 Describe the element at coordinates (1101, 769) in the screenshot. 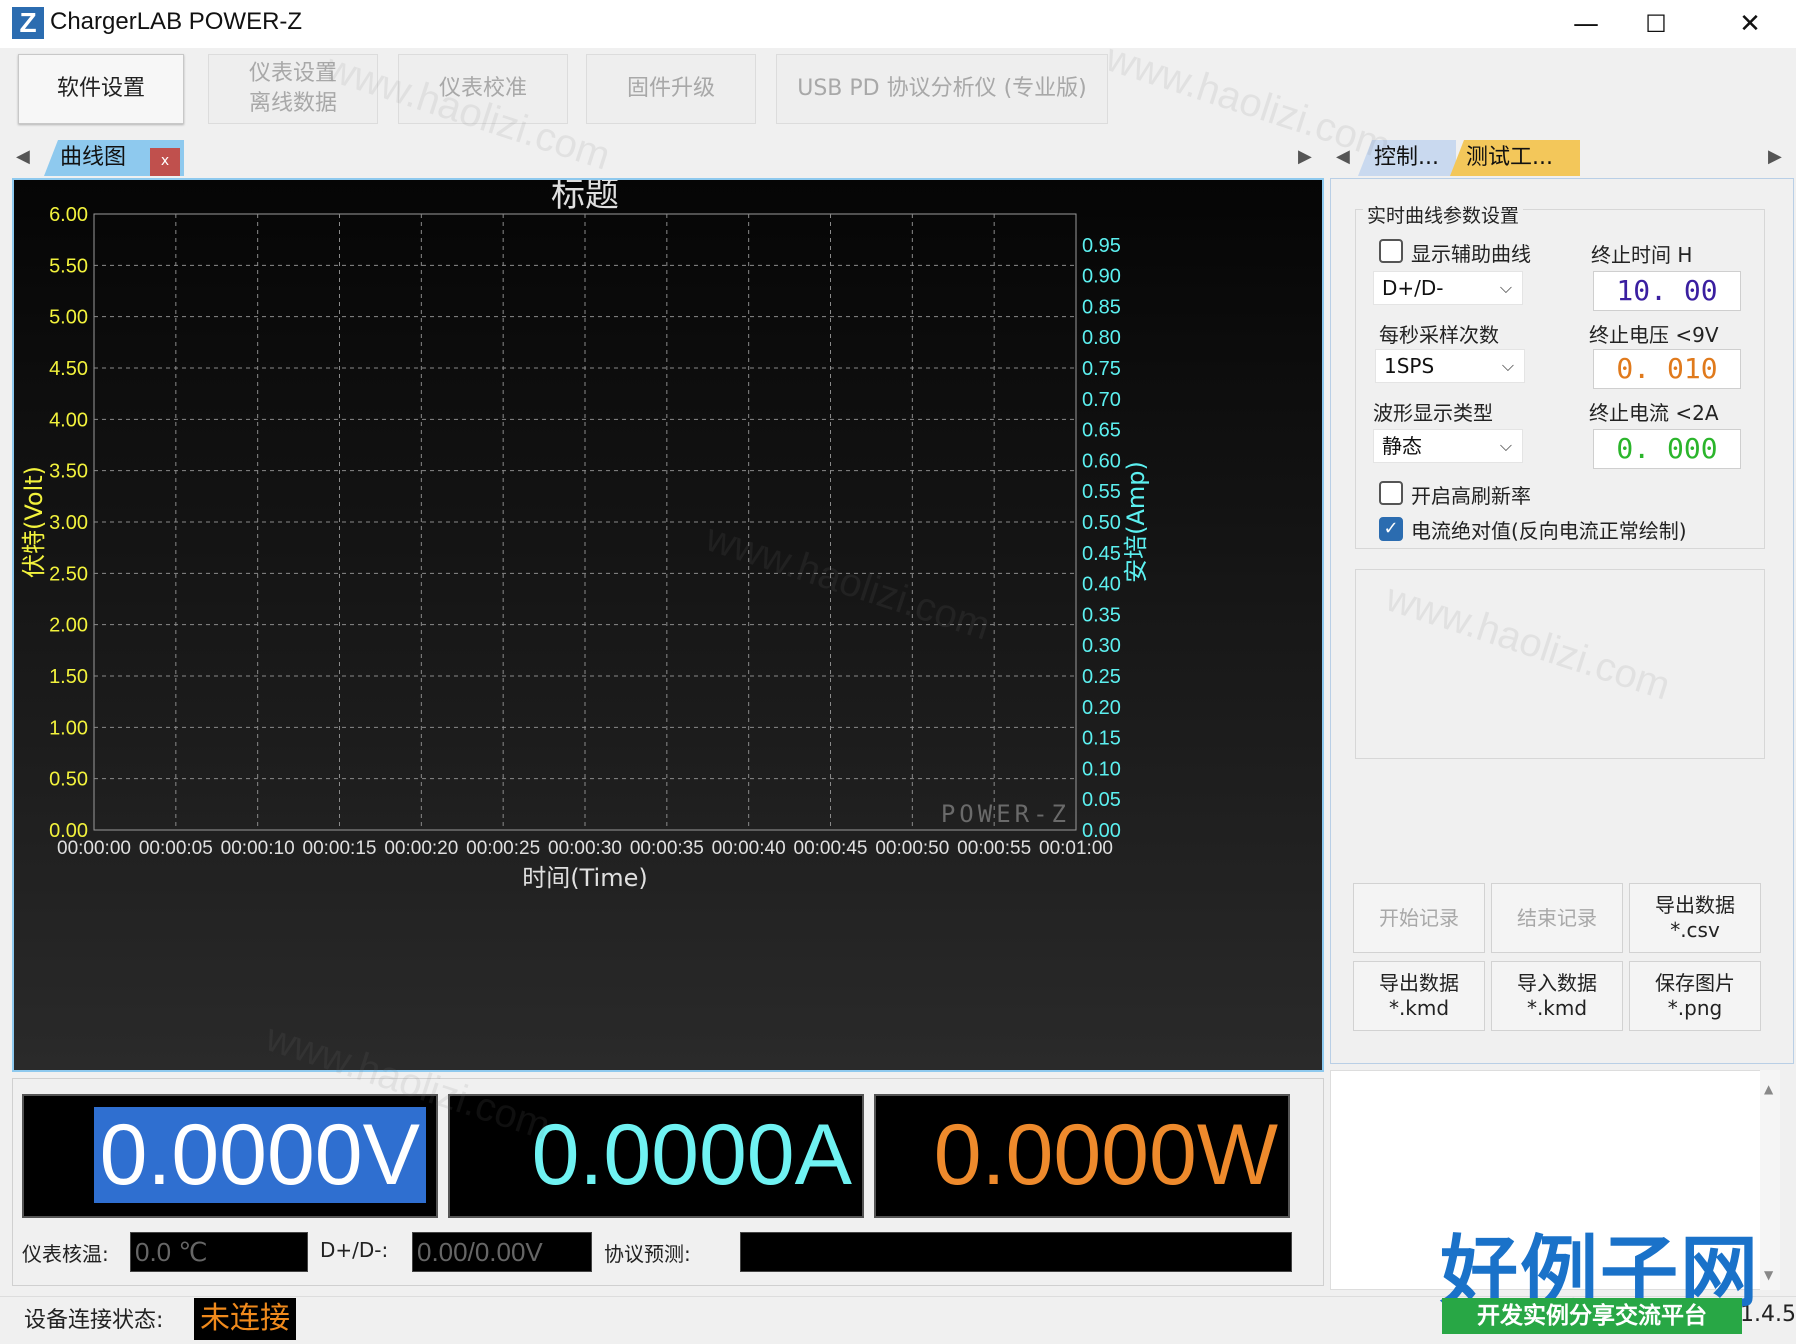

I see `y-right-tick-label: 0.10` at that location.